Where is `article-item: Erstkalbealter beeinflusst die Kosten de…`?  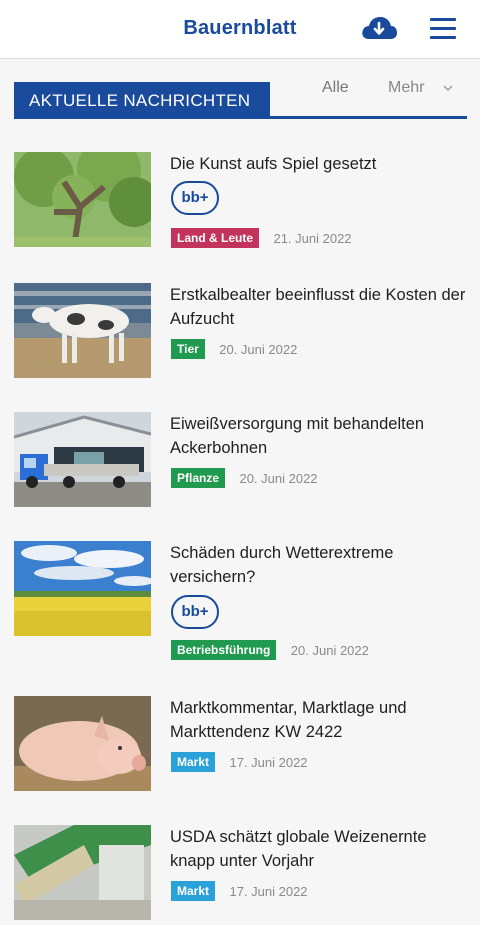
article-item: Erstkalbealter beeinflusst die Kosten de… is located at coordinates (240, 333).